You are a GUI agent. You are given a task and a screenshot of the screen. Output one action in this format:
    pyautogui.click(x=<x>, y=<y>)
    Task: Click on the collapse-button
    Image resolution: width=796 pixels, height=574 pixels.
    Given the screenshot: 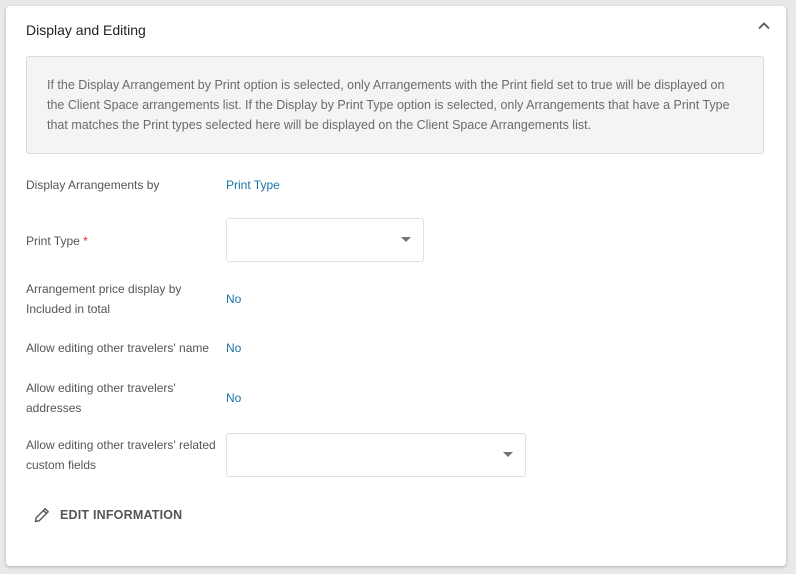 What is the action you would take?
    pyautogui.click(x=764, y=26)
    